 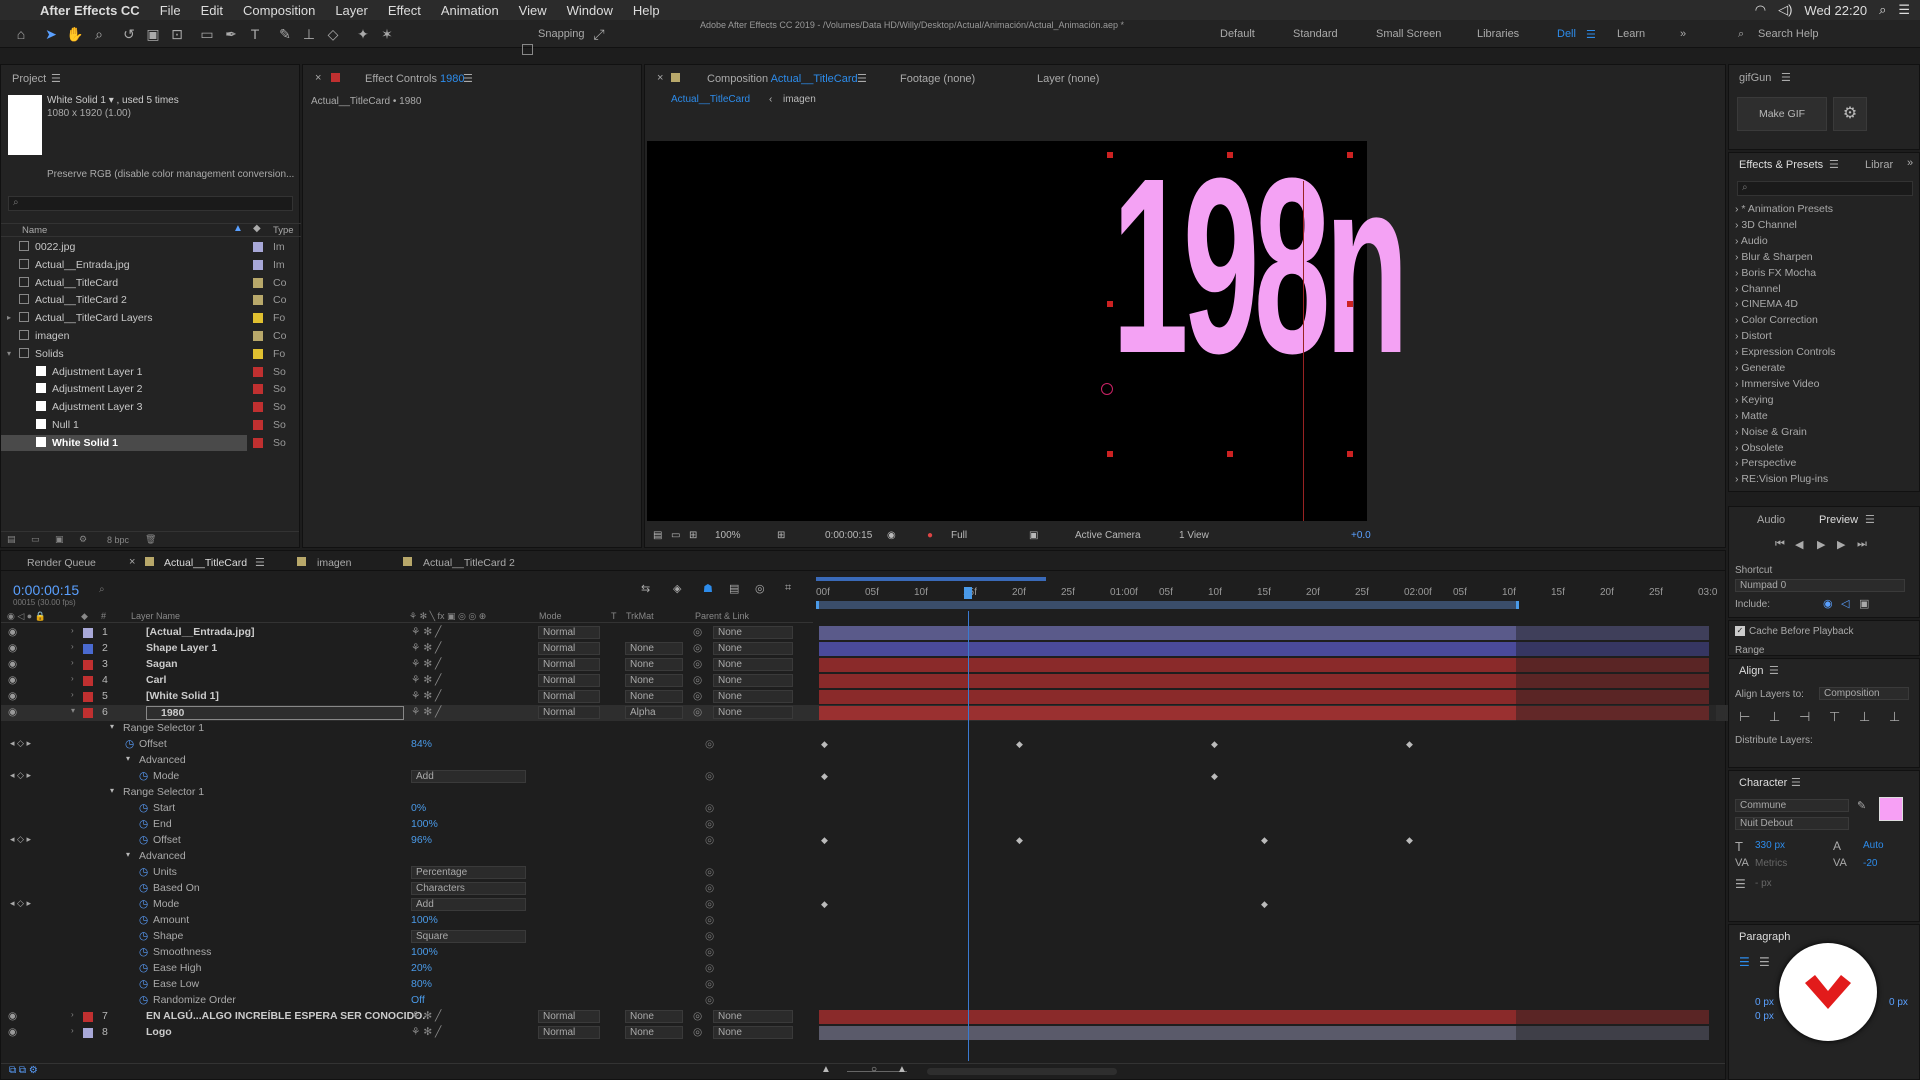 I want to click on effects-search-input: ⌕, so click(x=1825, y=188).